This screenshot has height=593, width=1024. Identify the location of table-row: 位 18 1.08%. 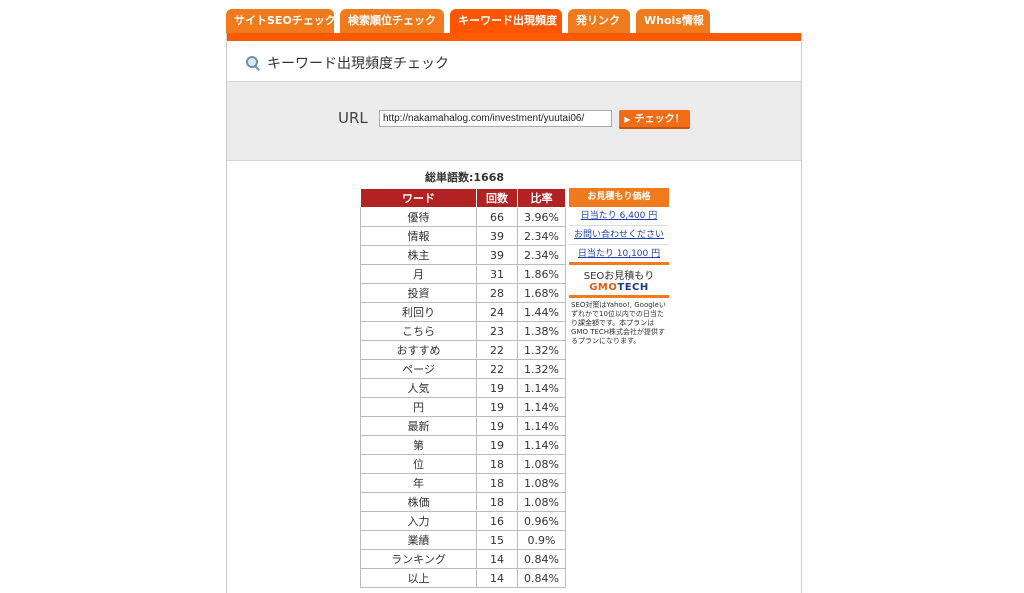
(463, 464).